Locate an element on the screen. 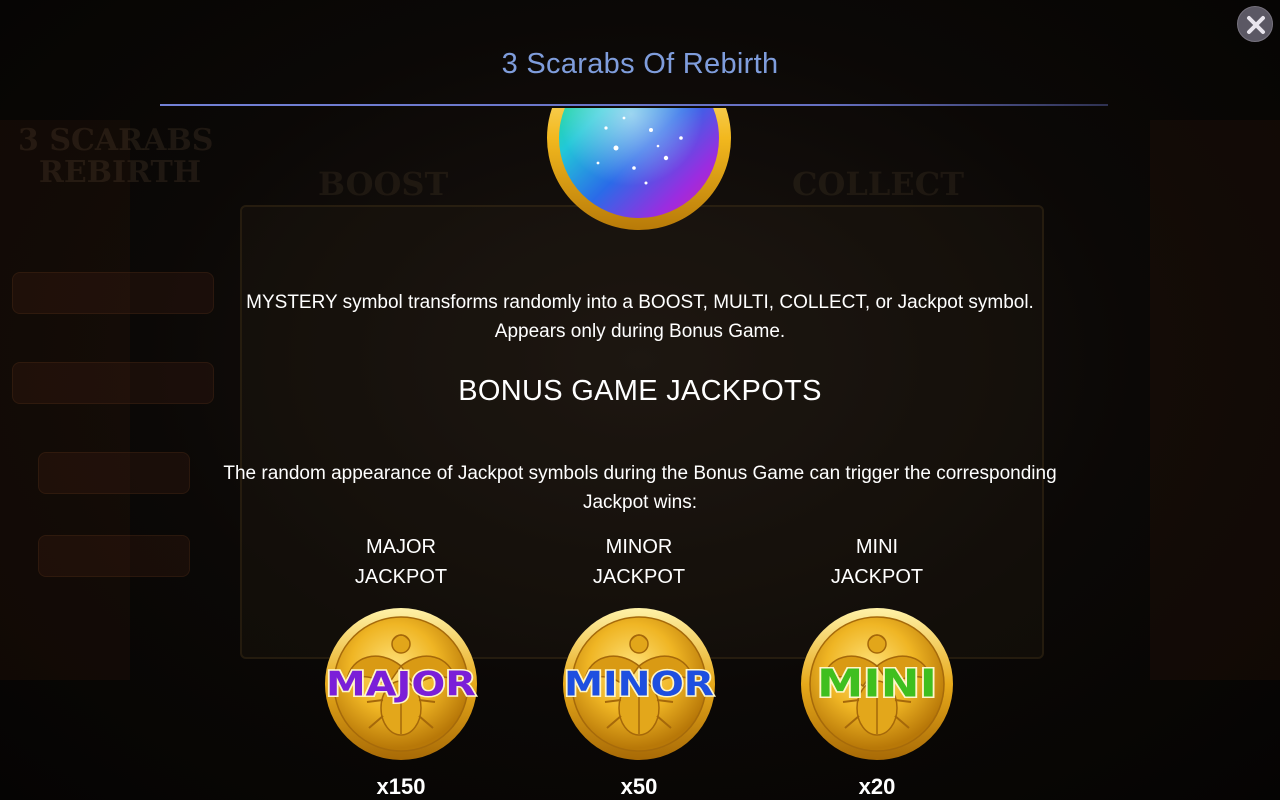 The width and height of the screenshot is (1280, 800). dialog-title: 3 Scarabs Of Rebirth is located at coordinates (640, 64).